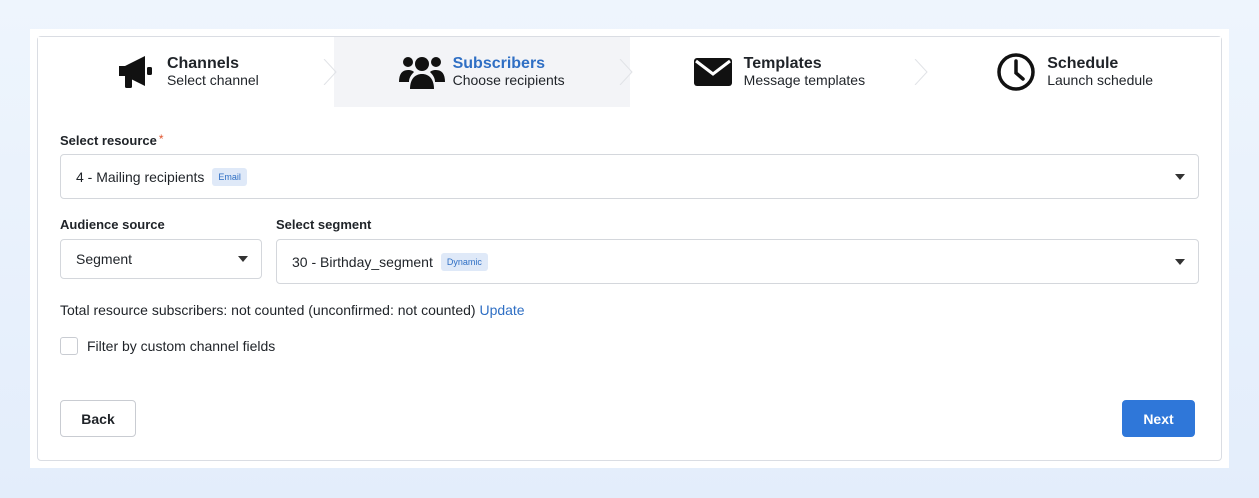 Image resolution: width=1259 pixels, height=498 pixels. Describe the element at coordinates (112, 224) in the screenshot. I see `audience-label: Audience source` at that location.